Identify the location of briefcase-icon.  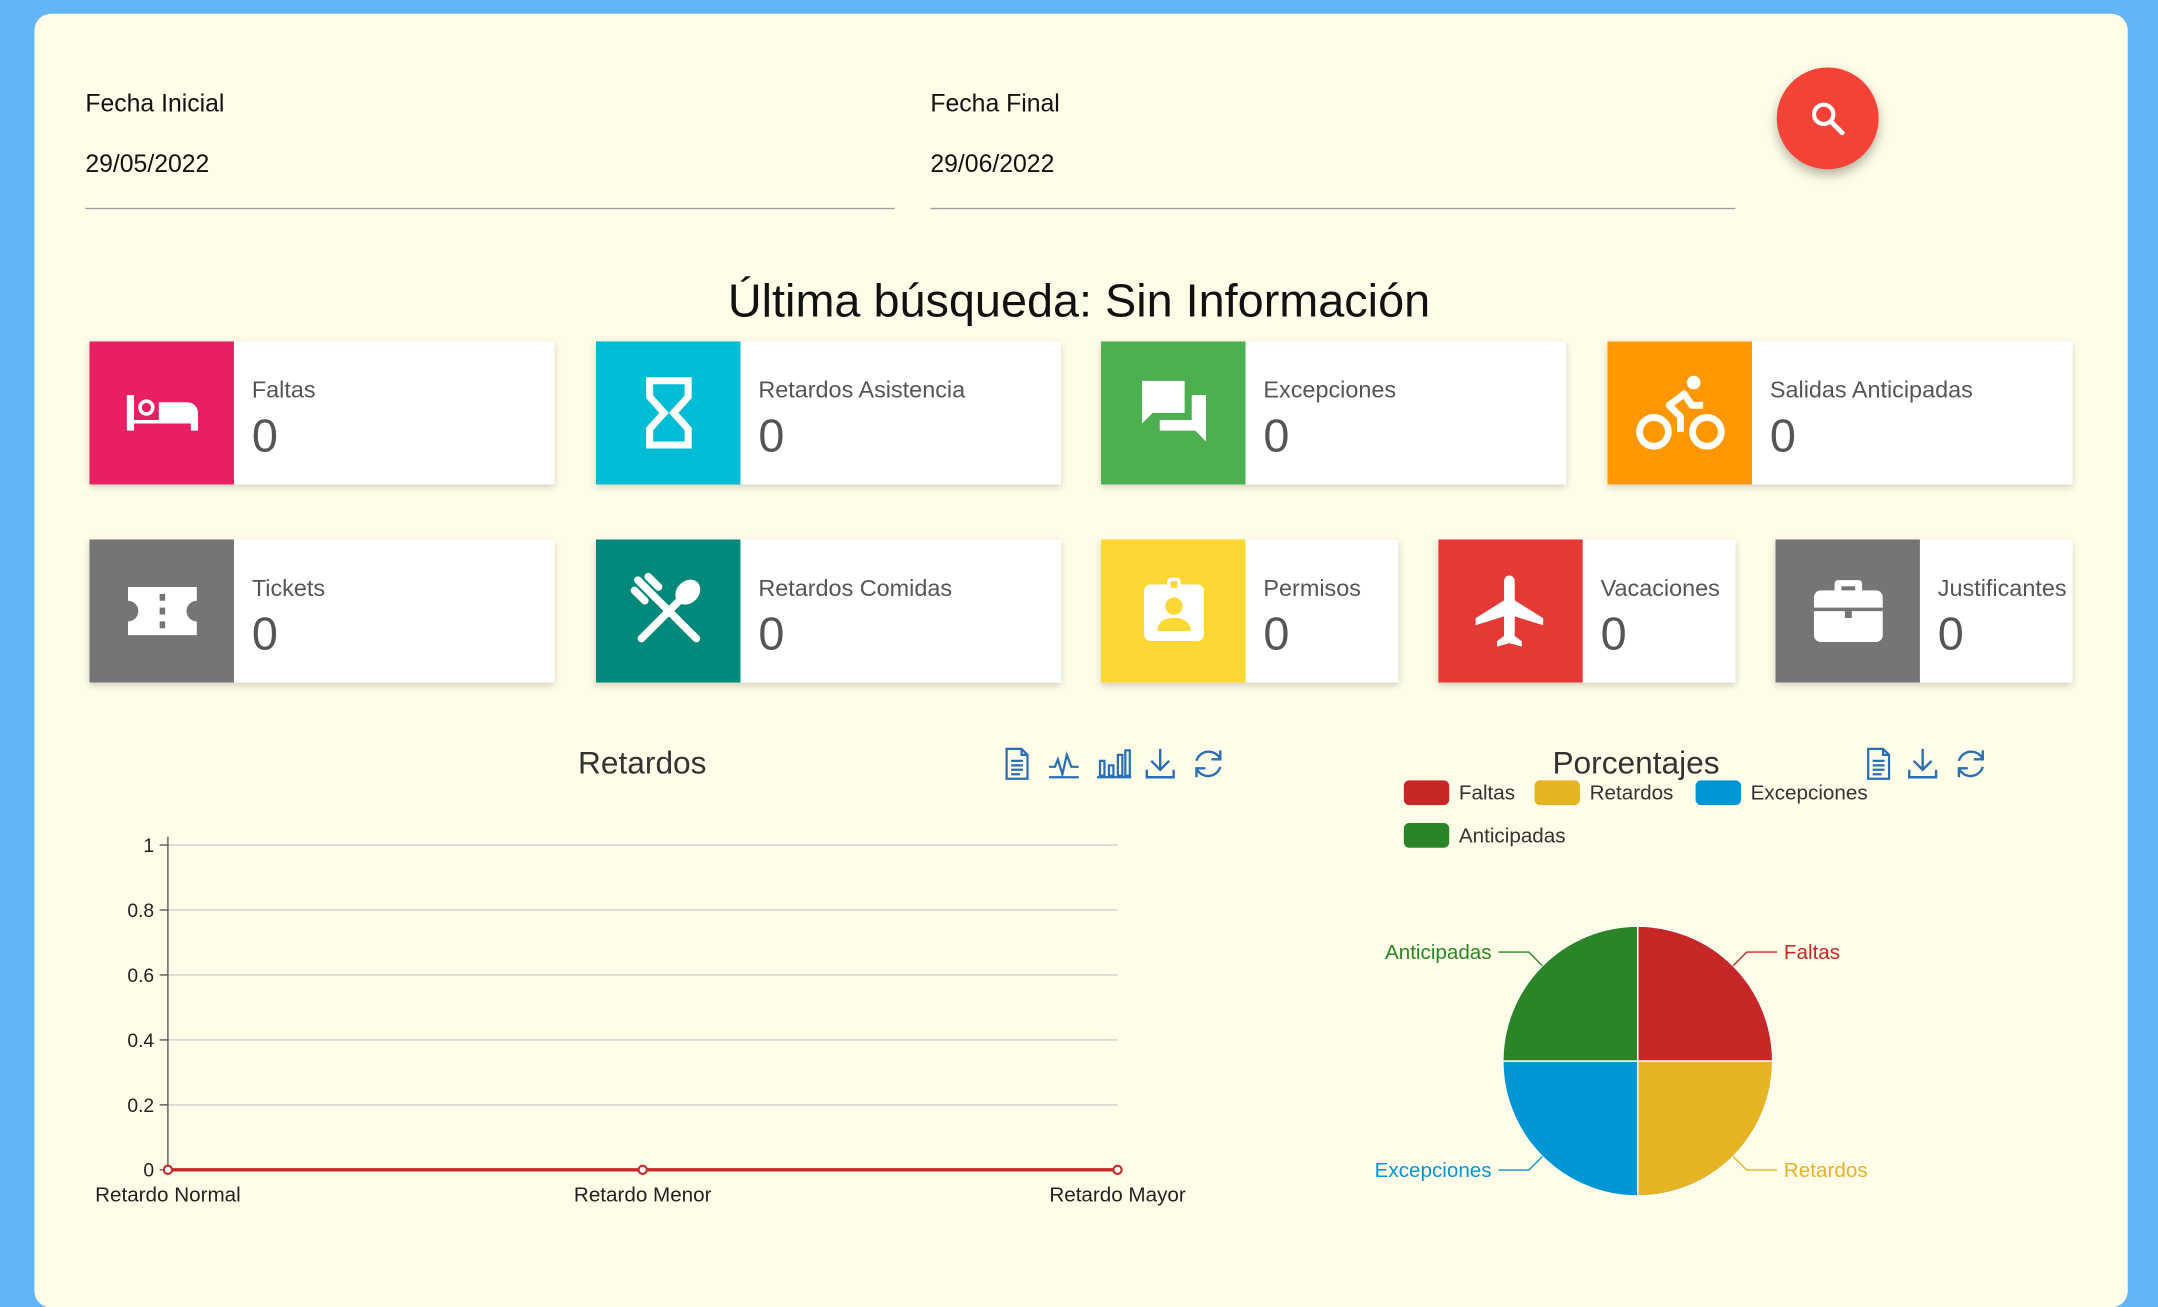
(1847, 611).